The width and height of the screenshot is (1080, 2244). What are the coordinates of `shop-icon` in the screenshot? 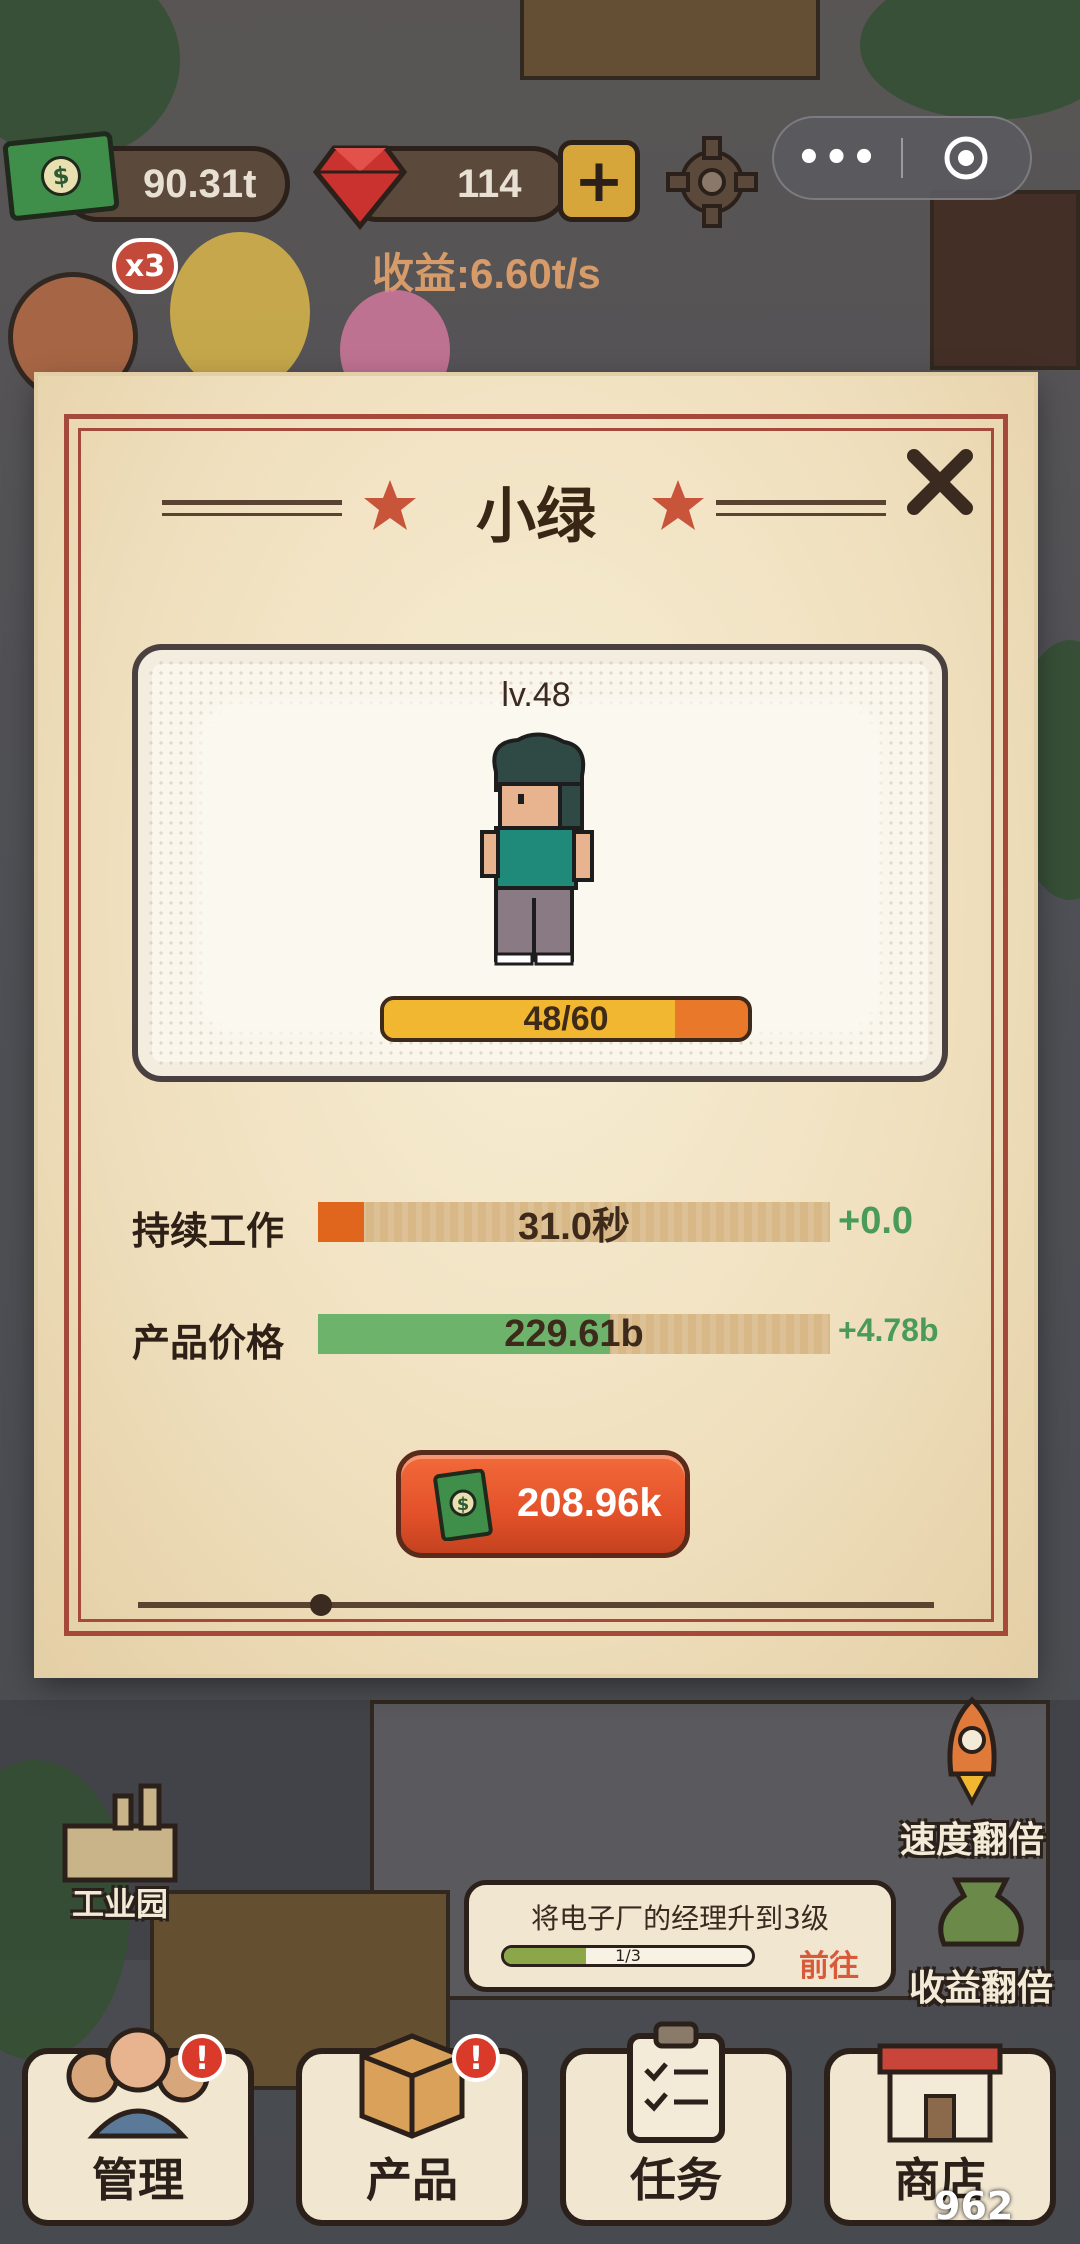 It's located at (940, 2093).